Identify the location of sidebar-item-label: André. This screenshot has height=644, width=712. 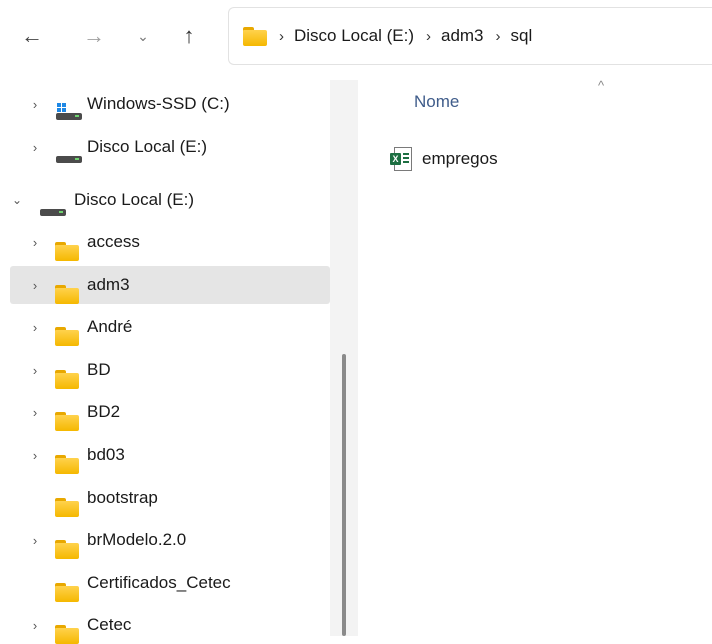
(110, 326).